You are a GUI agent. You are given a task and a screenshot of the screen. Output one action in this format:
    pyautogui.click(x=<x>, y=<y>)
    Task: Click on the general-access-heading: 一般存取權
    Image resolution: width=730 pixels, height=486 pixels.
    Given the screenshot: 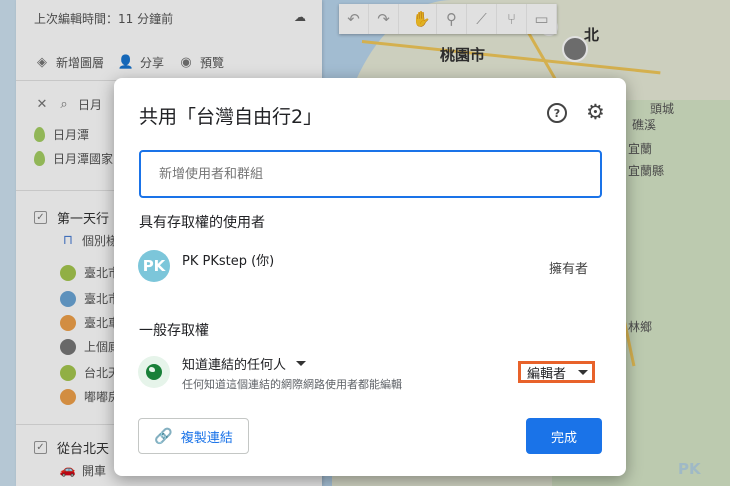 What is the action you would take?
    pyautogui.click(x=174, y=331)
    